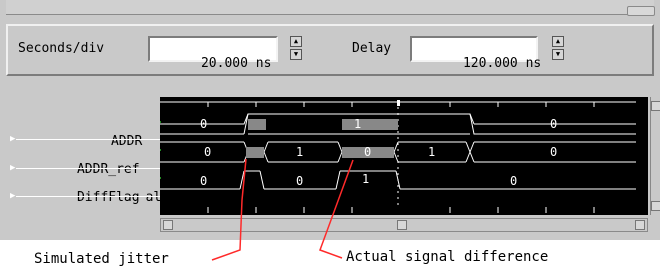 This screenshot has width=660, height=269. Describe the element at coordinates (447, 257) in the screenshot. I see `difference-callout-label: Actual signal difference` at that location.